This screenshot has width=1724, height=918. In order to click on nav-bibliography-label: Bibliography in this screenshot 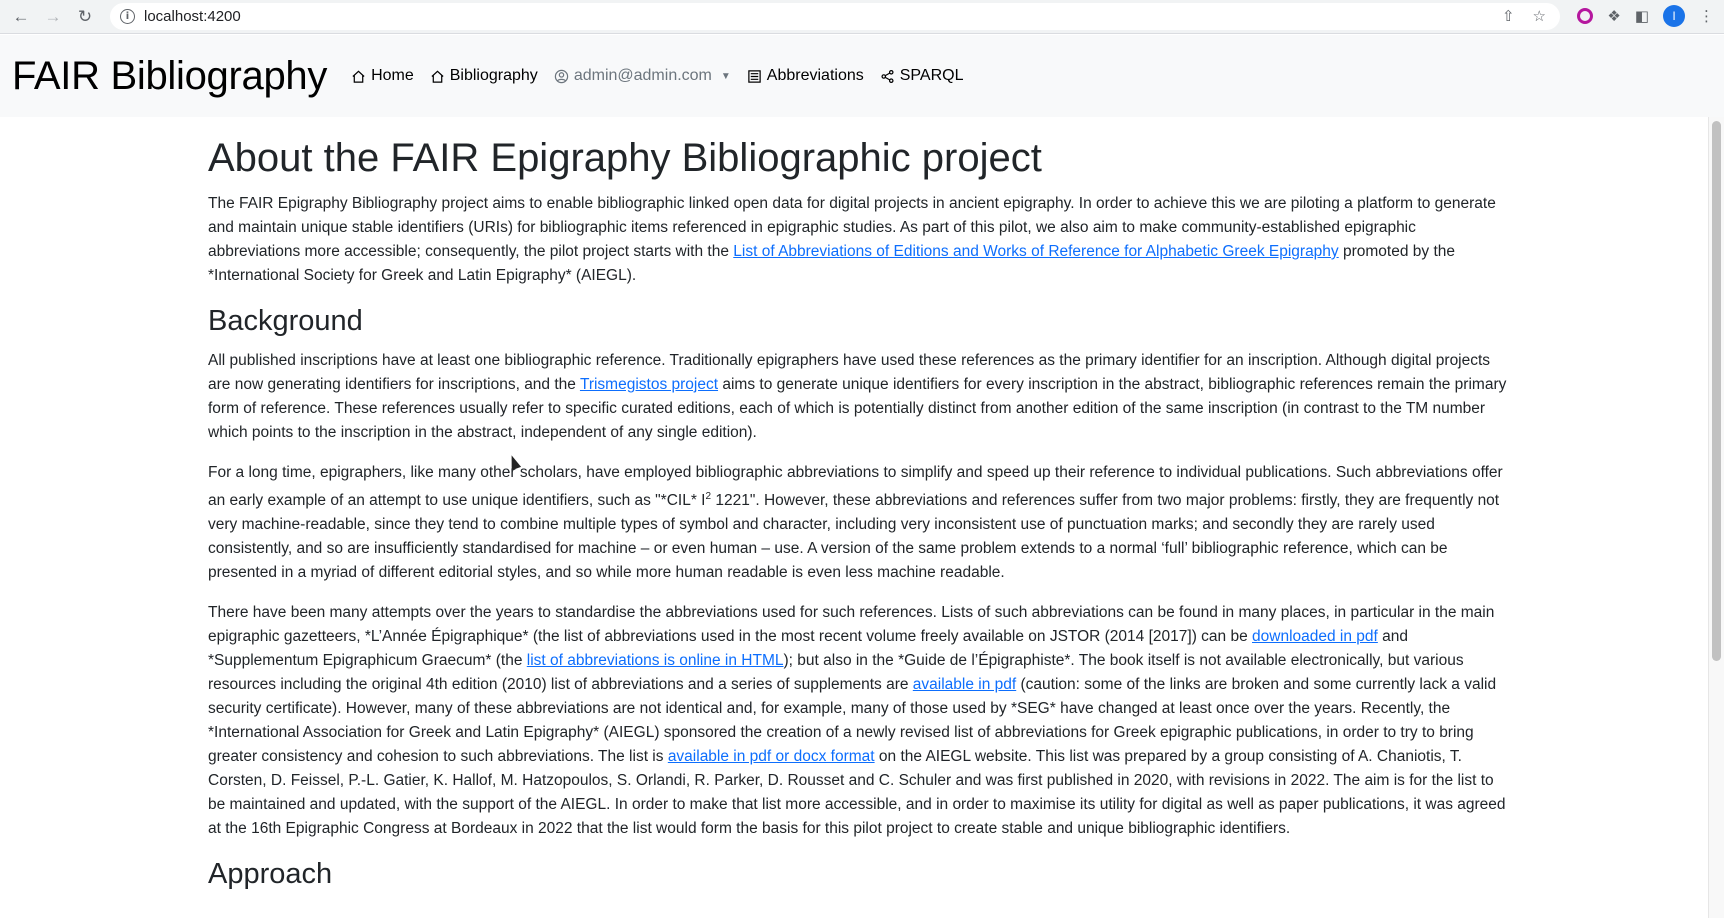, I will do `click(493, 75)`.